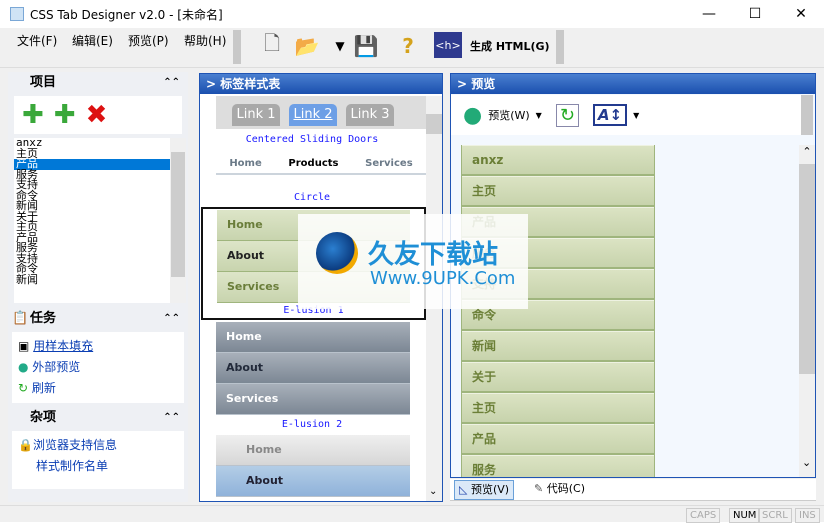 The width and height of the screenshot is (824, 523). I want to click on status-indicator-caps: CAPS, so click(703, 515).